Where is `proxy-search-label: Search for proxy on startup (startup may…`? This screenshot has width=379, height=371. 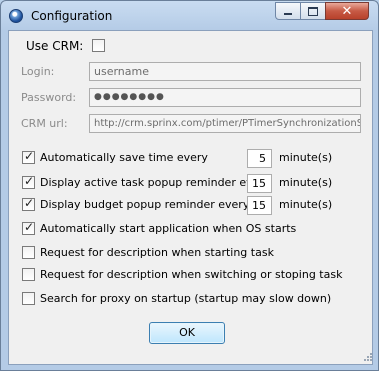 proxy-search-label: Search for proxy on startup (startup may… is located at coordinates (186, 298).